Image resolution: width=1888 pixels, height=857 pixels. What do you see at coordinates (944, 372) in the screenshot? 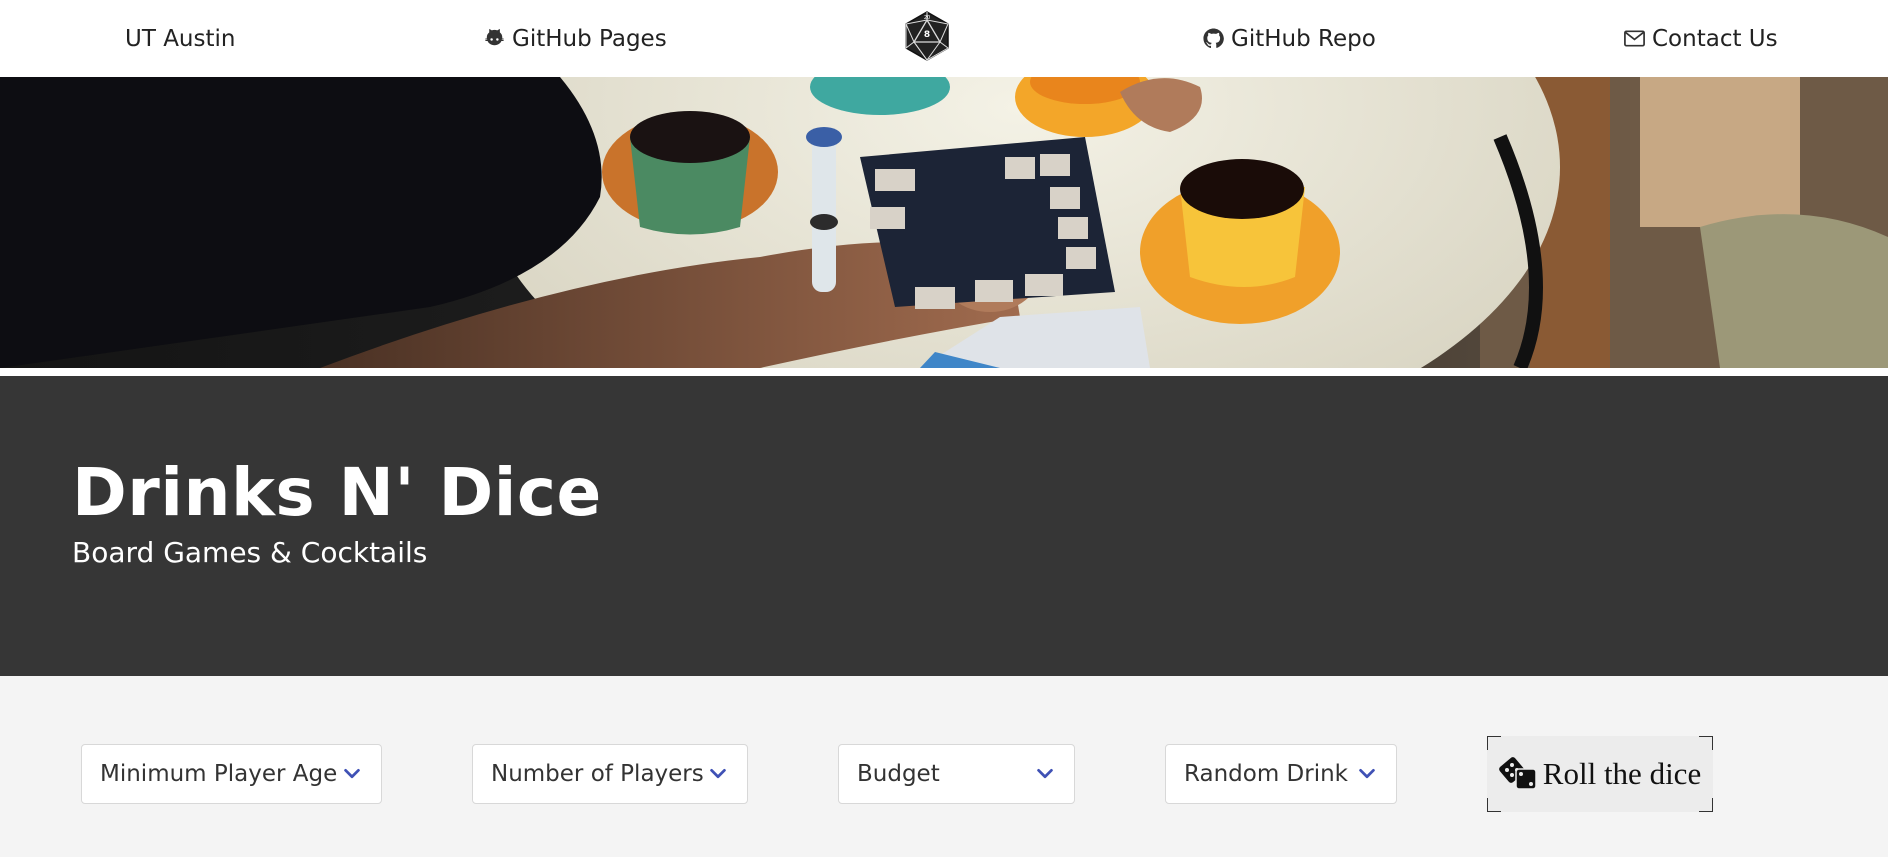
I see `hero-divider` at bounding box center [944, 372].